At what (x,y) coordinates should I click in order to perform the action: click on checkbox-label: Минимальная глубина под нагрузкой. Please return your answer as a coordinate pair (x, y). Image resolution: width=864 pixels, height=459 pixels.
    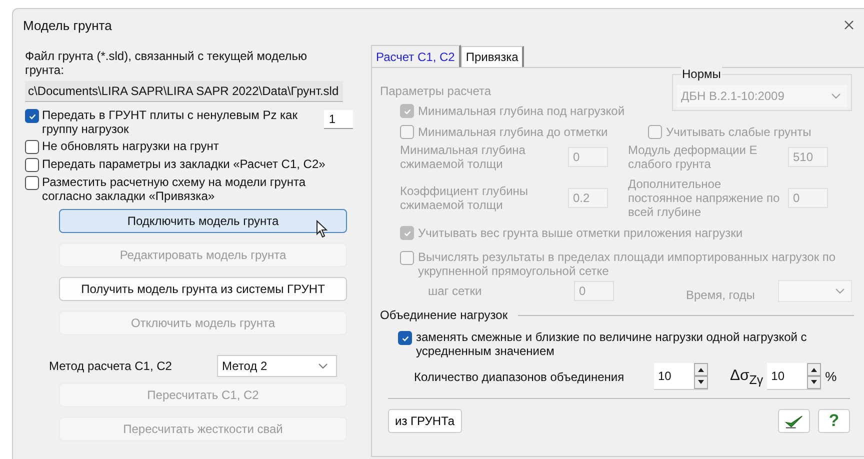
    Looking at the image, I should click on (521, 111).